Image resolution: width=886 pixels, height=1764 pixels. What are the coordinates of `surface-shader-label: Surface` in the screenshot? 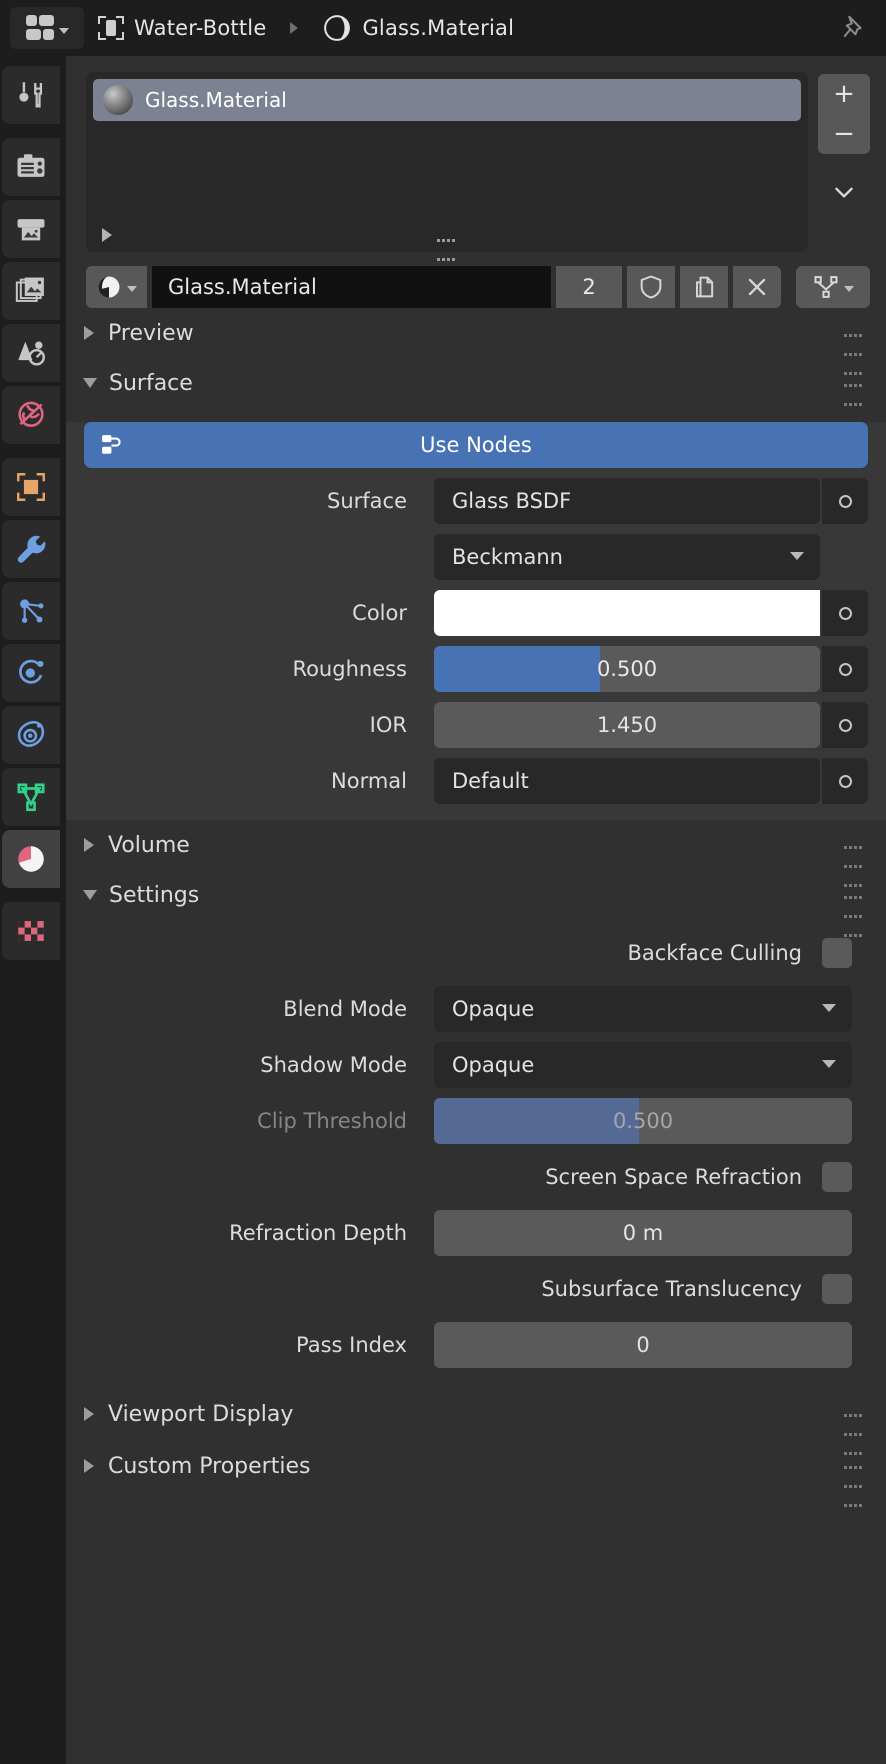 It's located at (366, 501).